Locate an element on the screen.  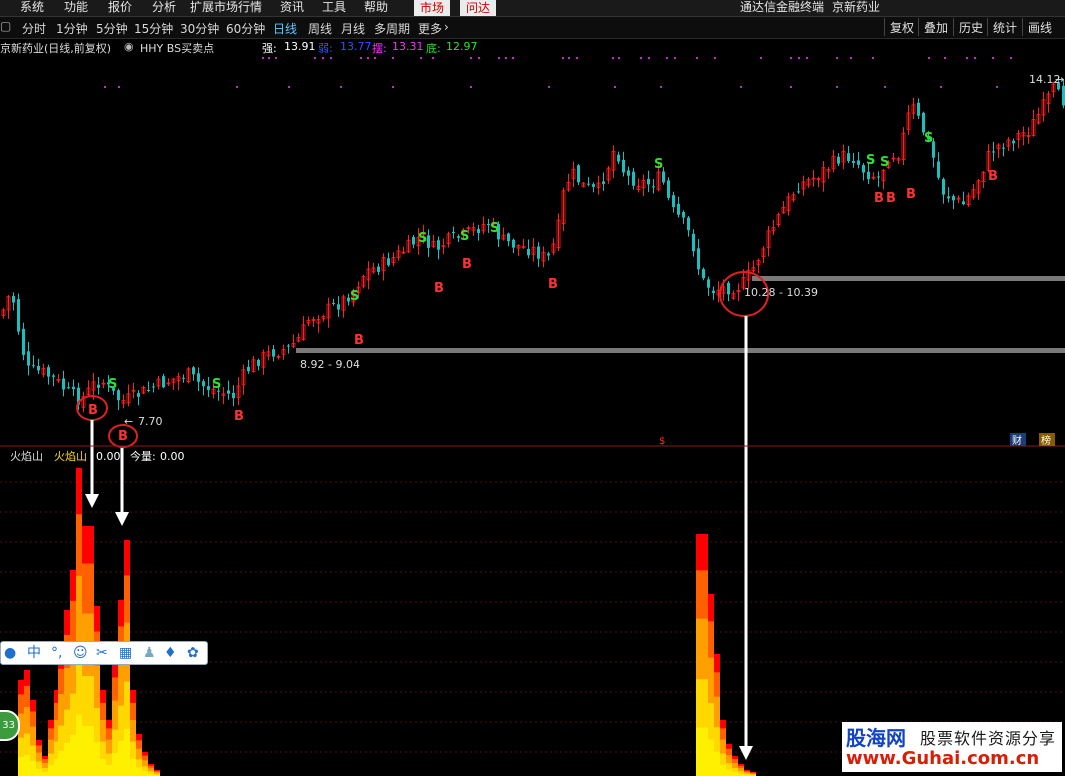
ranking-tag-label: 榜 is located at coordinates (1046, 440).